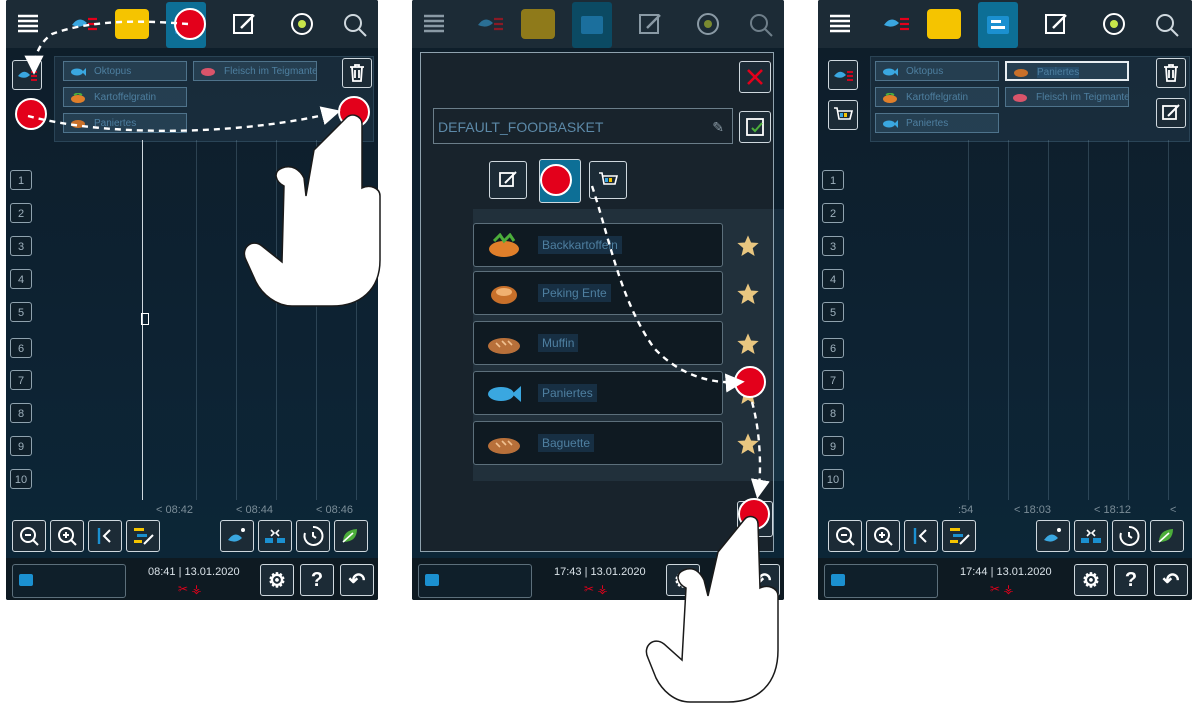 The image size is (1198, 706). What do you see at coordinates (598, 245) in the screenshot?
I see `list-item: Backkartoffeln` at bounding box center [598, 245].